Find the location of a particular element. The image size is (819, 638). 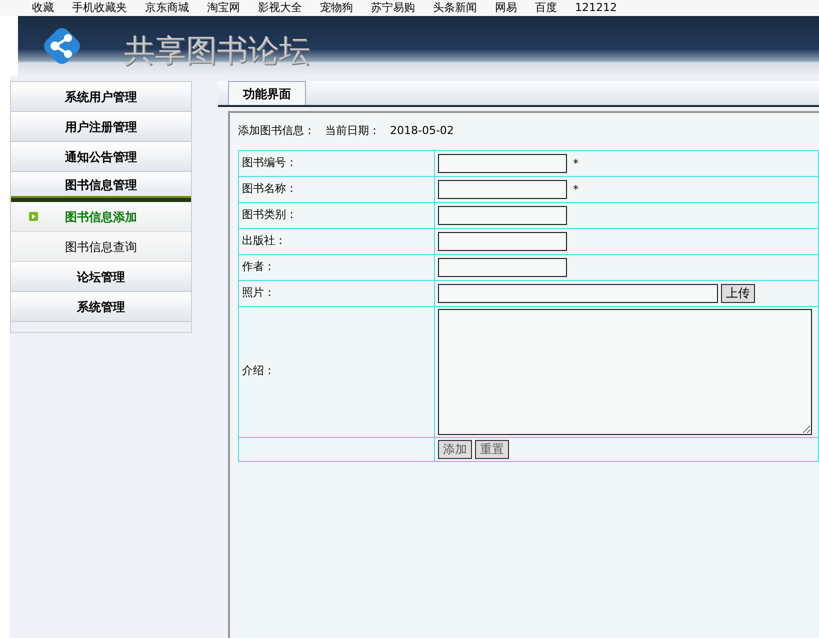

bookmark-link: 收藏 is located at coordinates (43, 8).